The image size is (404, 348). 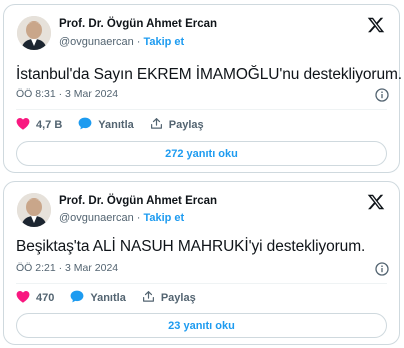 I want to click on read-replies-button: 23 yanıtı oku, so click(x=201, y=325).